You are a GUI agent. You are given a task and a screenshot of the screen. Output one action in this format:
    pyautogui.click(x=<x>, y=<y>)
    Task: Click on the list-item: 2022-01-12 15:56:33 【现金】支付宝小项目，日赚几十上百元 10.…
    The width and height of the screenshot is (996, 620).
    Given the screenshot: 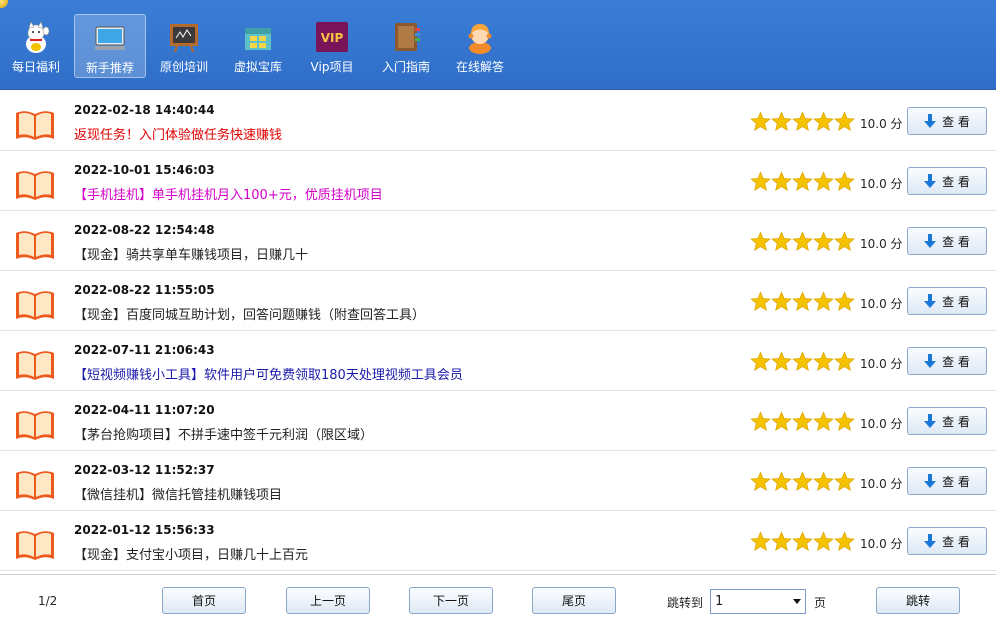 What is the action you would take?
    pyautogui.click(x=498, y=541)
    